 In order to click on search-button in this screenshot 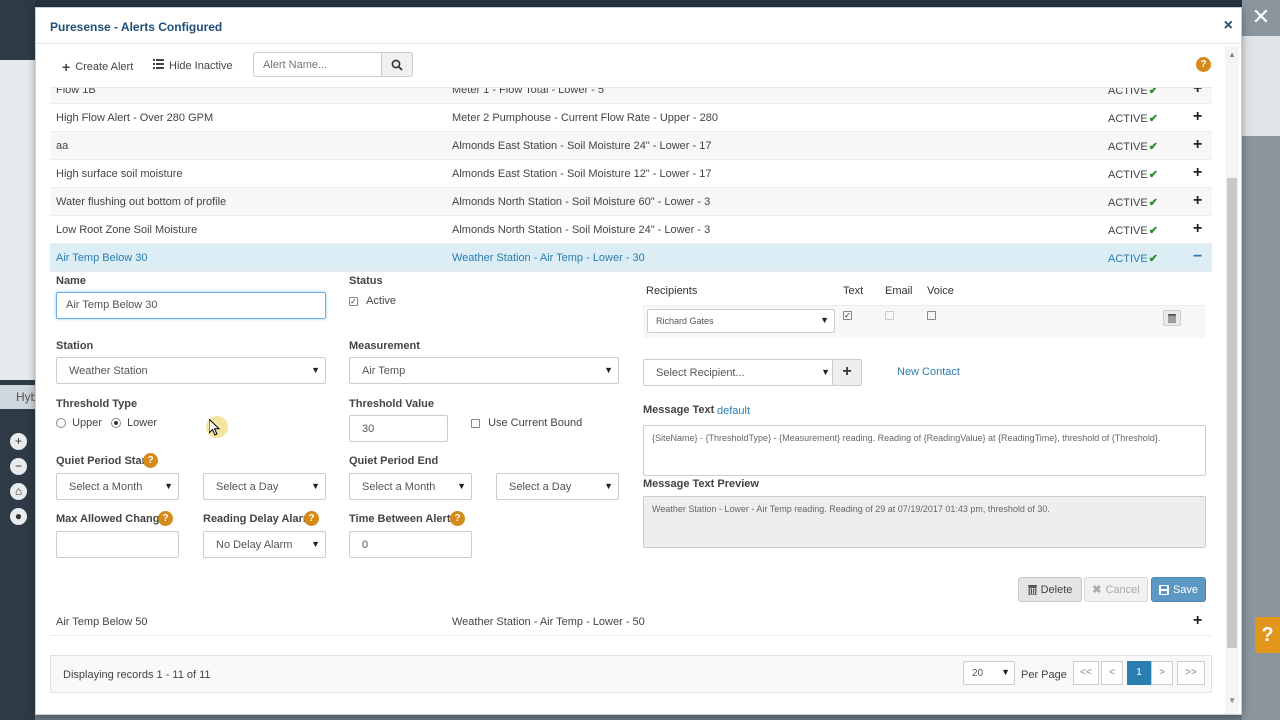, I will do `click(397, 64)`.